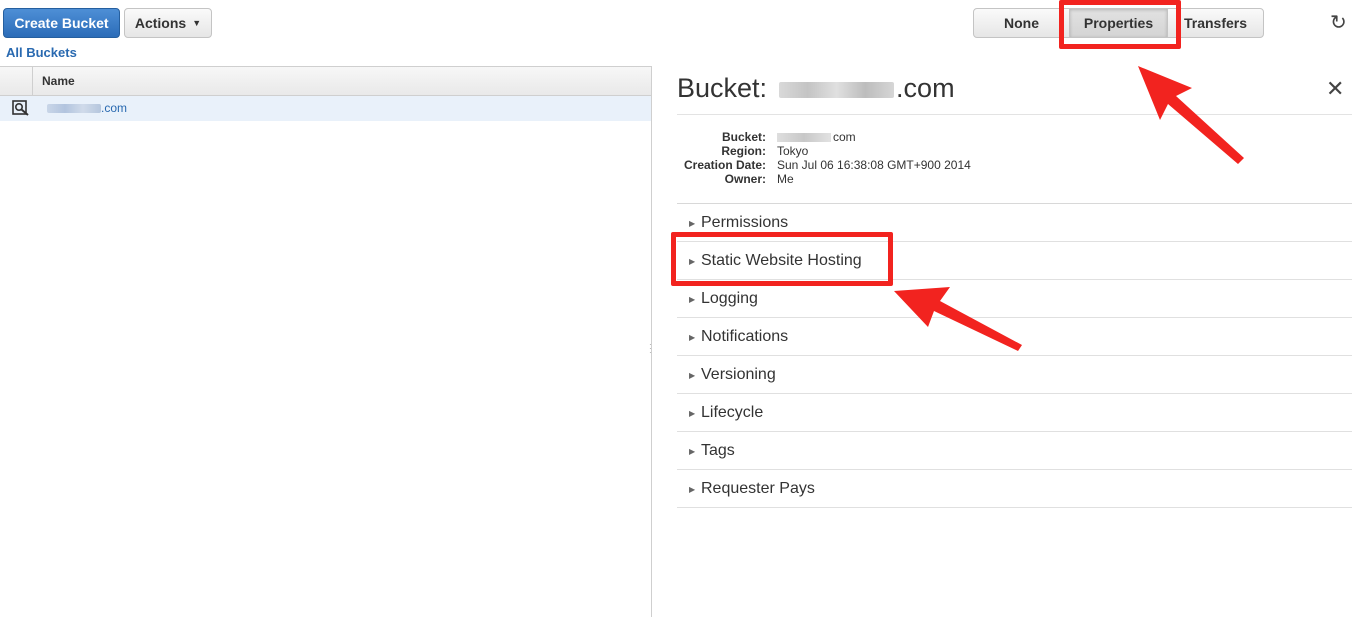 The image size is (1353, 617). Describe the element at coordinates (745, 336) in the screenshot. I see `section-label: Notifications` at that location.